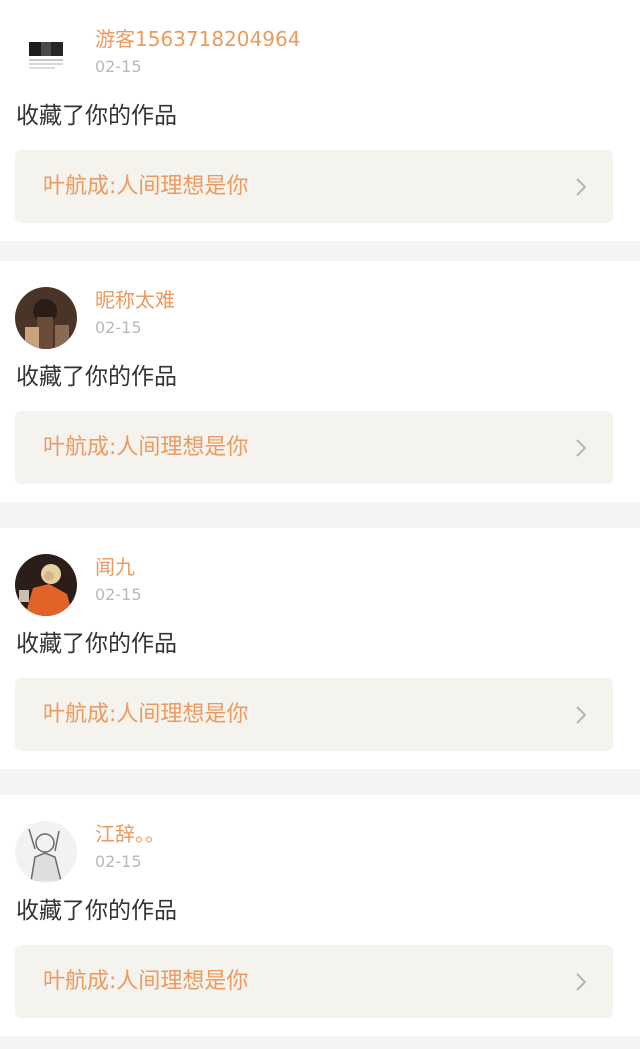 The height and width of the screenshot is (1049, 640). I want to click on username: 游客1563718204964, so click(197, 39).